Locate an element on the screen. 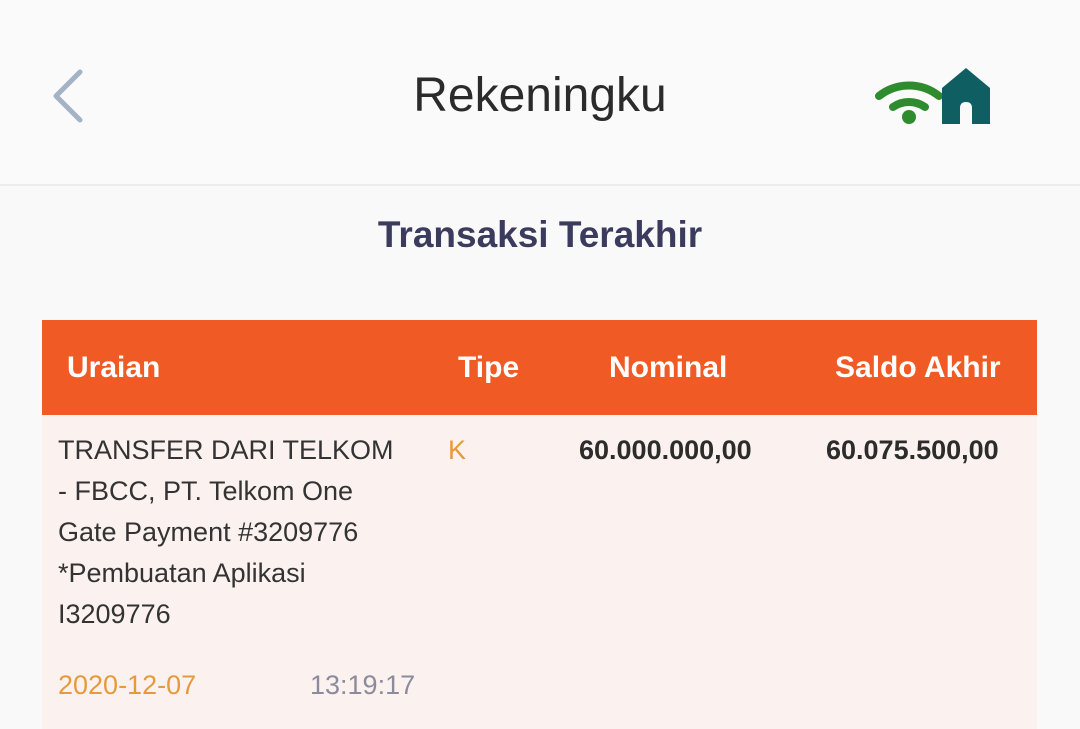 This screenshot has width=1080, height=729. column-header-saldo-akhir: Saldo Akhir is located at coordinates (918, 367).